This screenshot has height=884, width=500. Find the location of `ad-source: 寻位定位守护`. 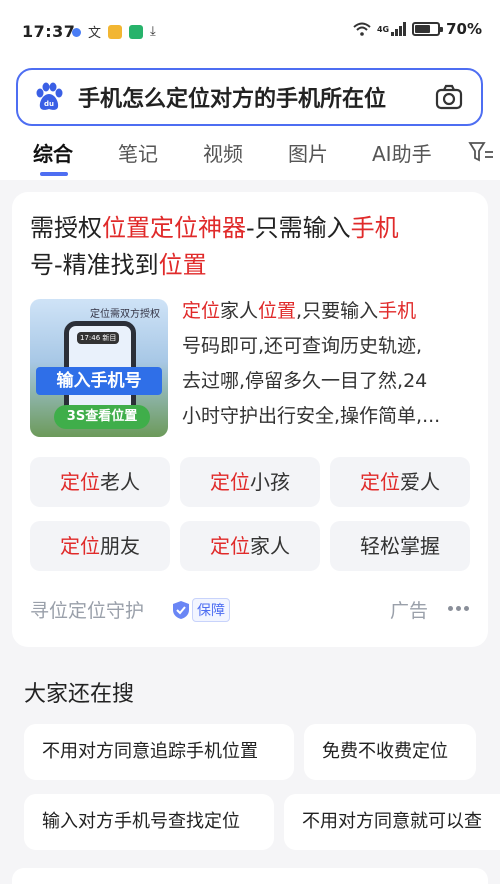

ad-source: 寻位定位守护 is located at coordinates (87, 609).